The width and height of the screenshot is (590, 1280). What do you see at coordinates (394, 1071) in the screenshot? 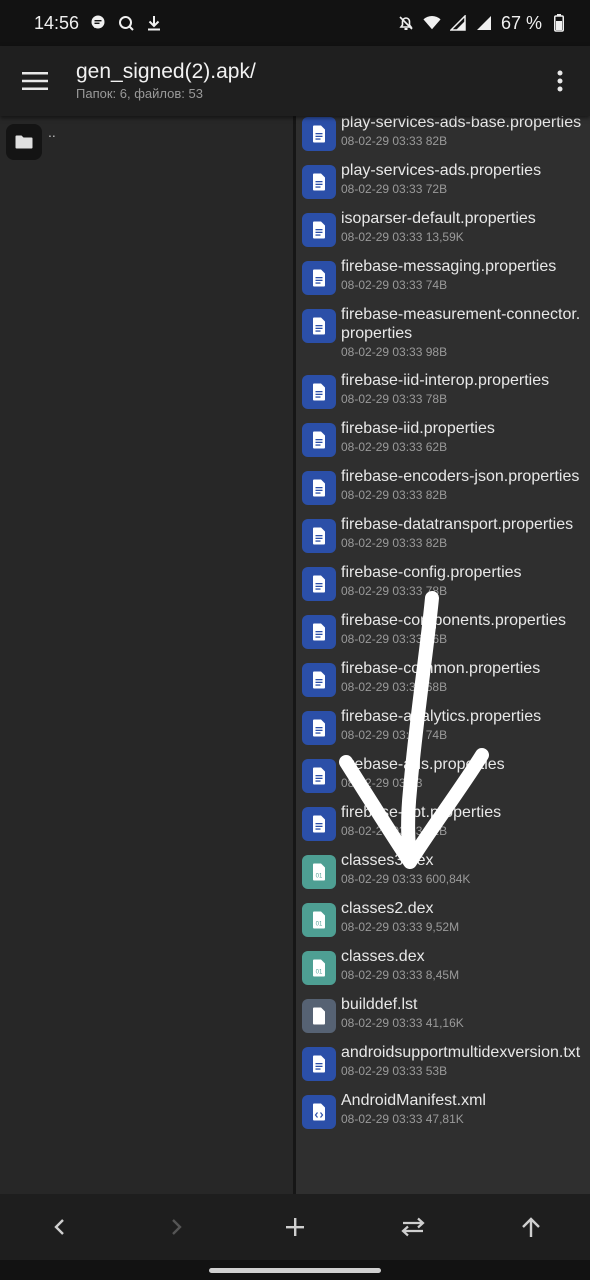
I see `file-meta: 08-02-29 03:33 53B` at bounding box center [394, 1071].